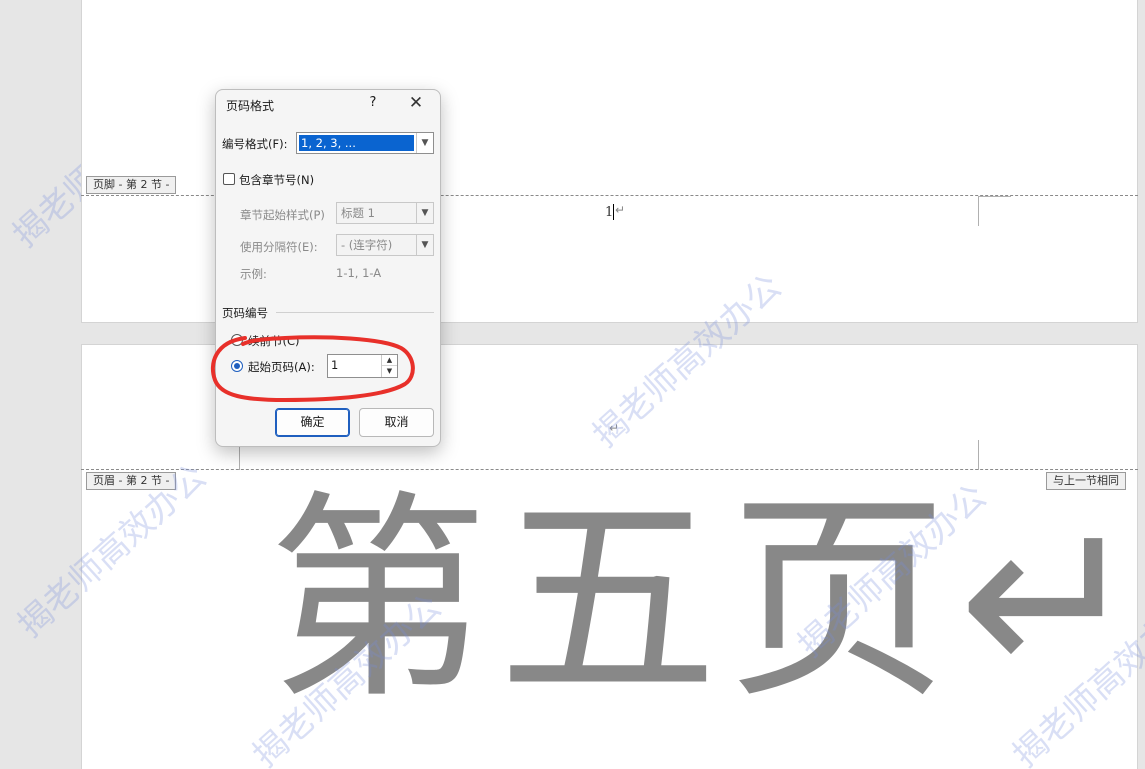 This screenshot has width=1145, height=769. What do you see at coordinates (274, 341) in the screenshot?
I see `continue-label: 续前节(C)` at bounding box center [274, 341].